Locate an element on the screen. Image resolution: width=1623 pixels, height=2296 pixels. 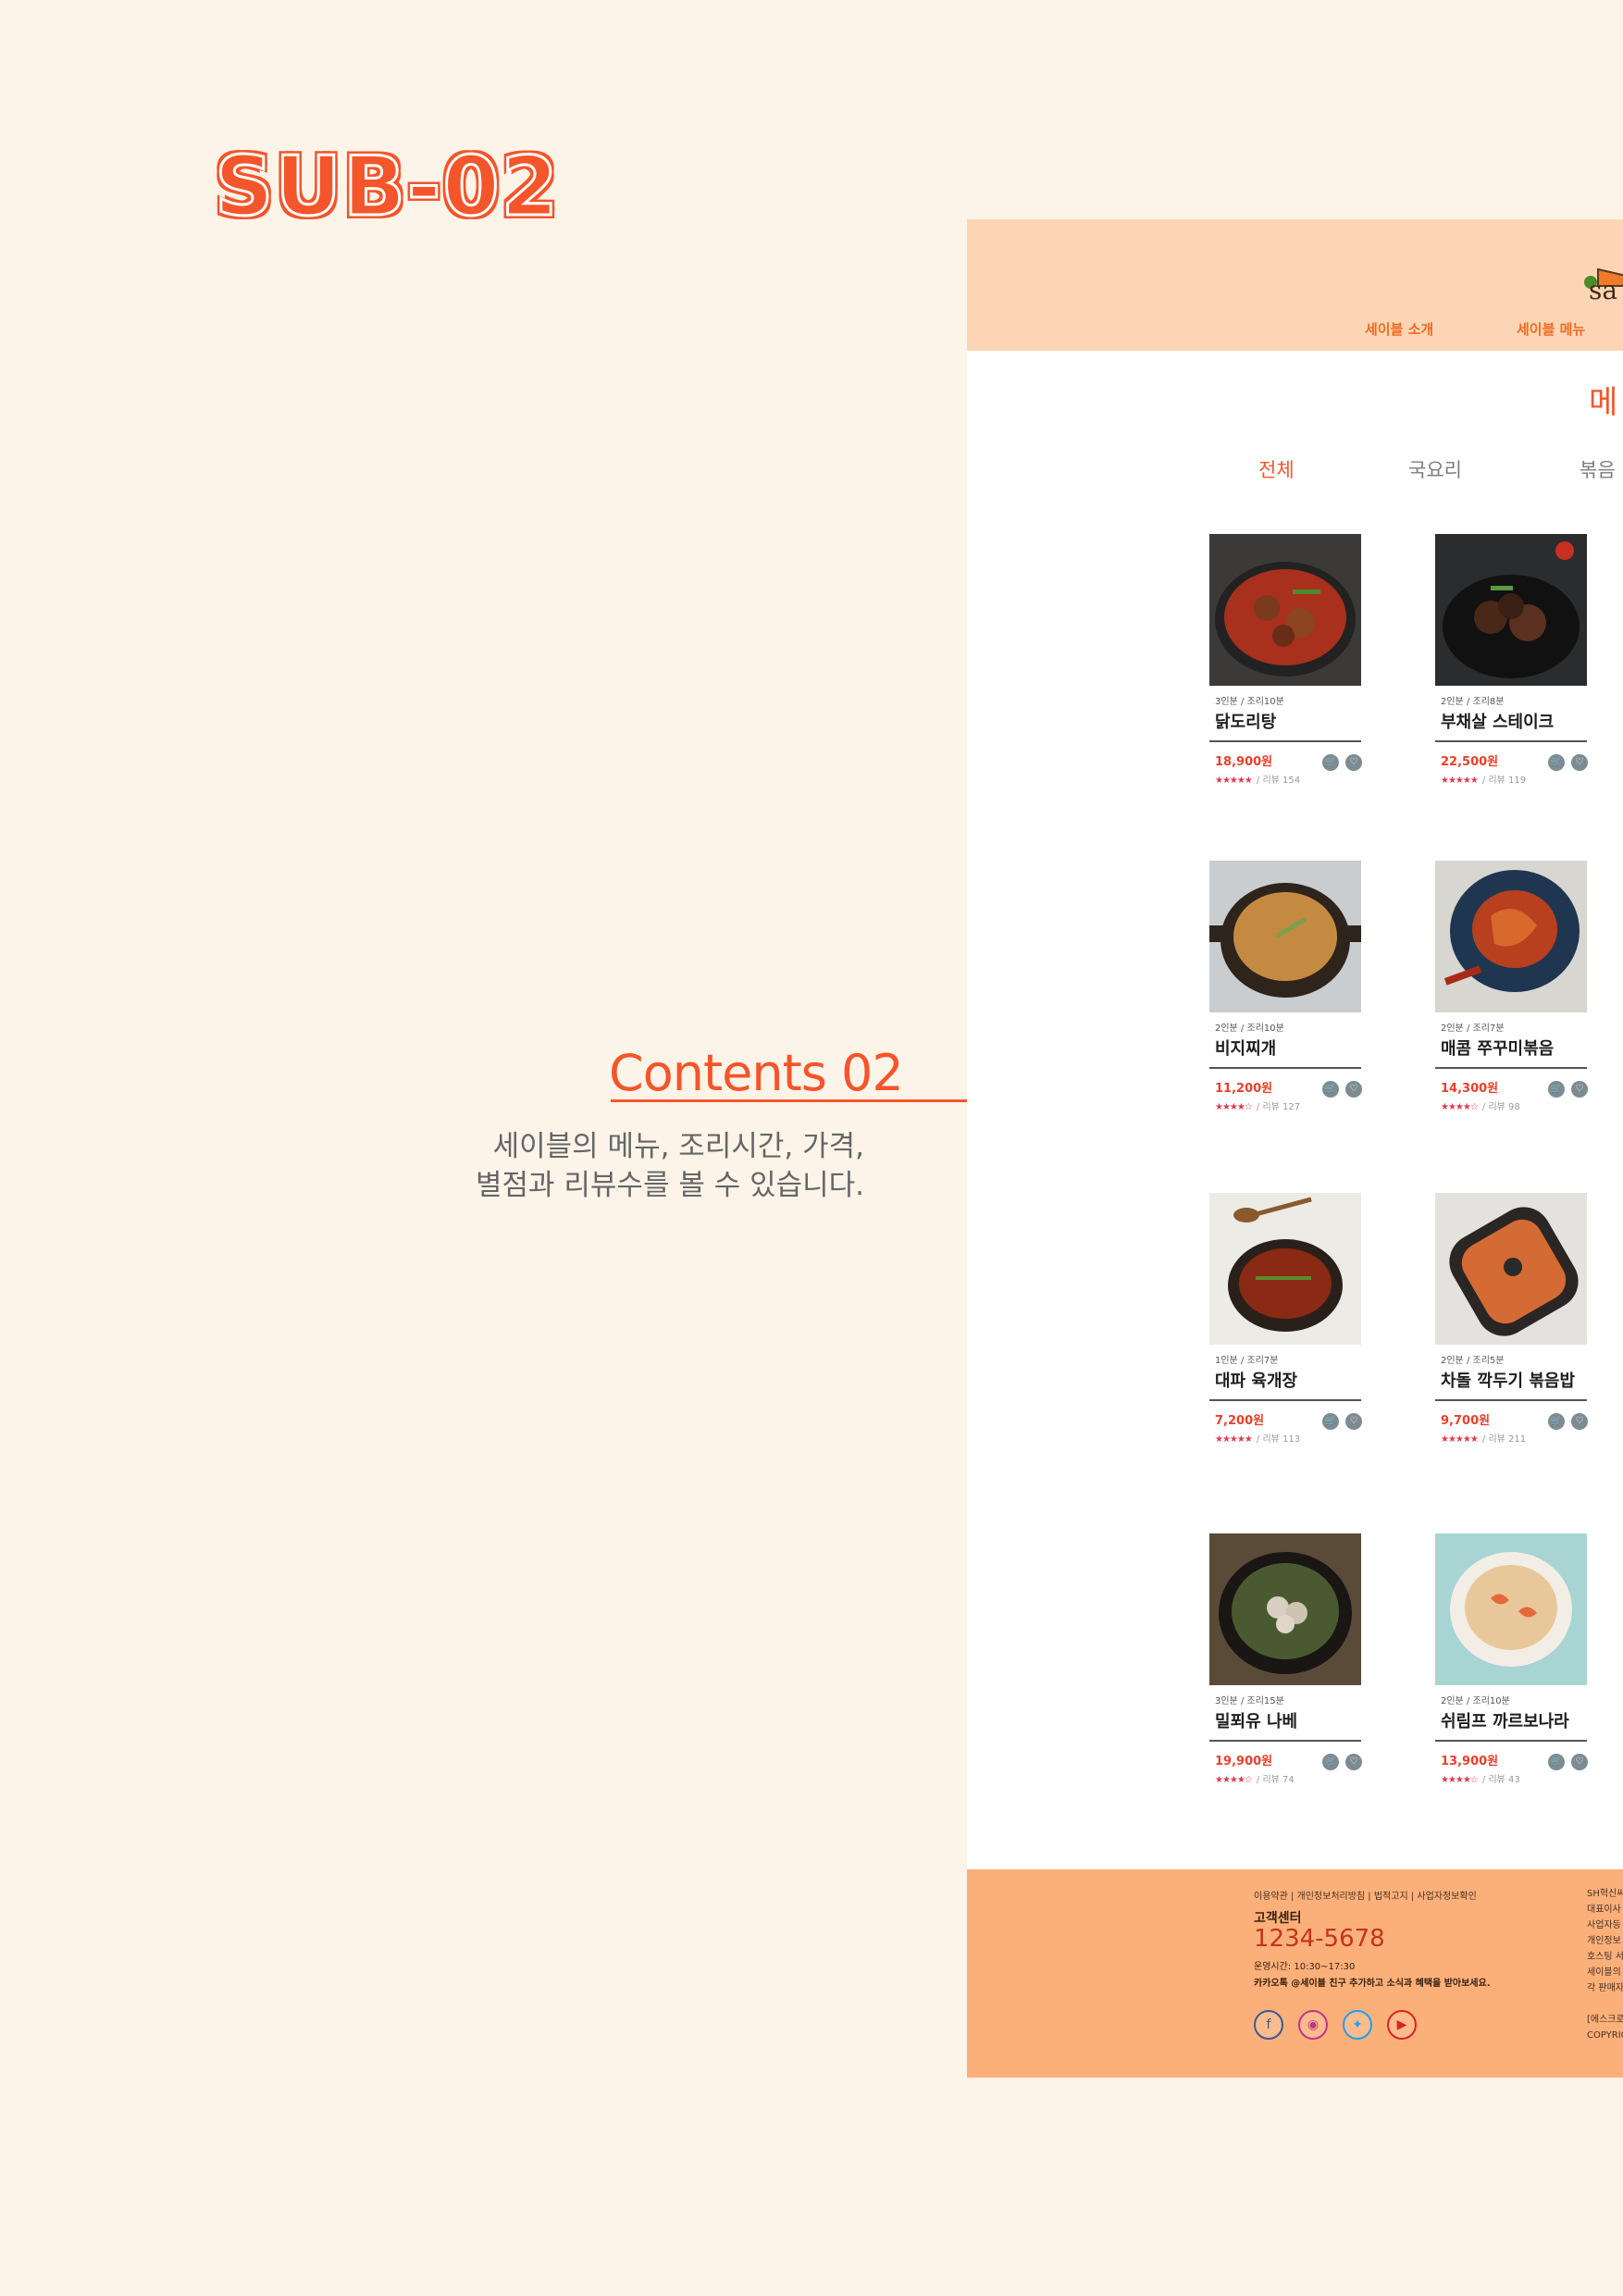
review-count: / 리뷰 154 is located at coordinates (1278, 781).